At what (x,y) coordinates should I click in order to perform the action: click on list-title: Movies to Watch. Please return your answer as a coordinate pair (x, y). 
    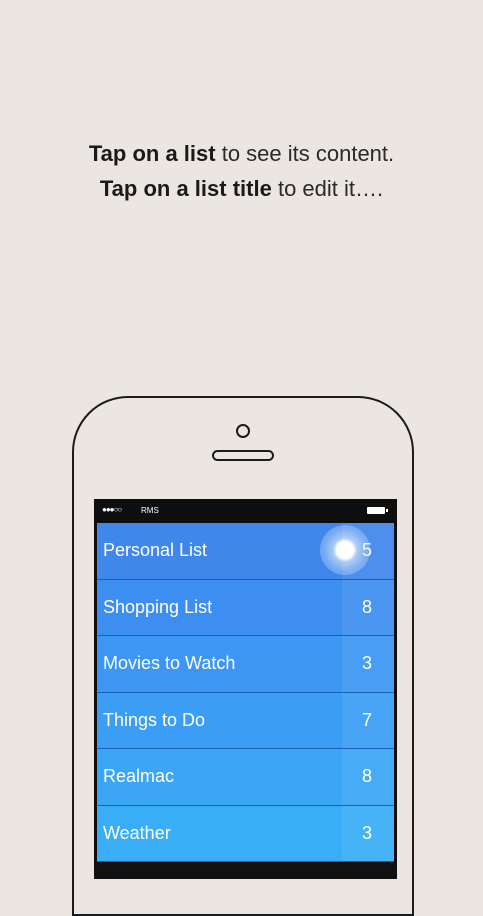
    Looking at the image, I should click on (169, 663).